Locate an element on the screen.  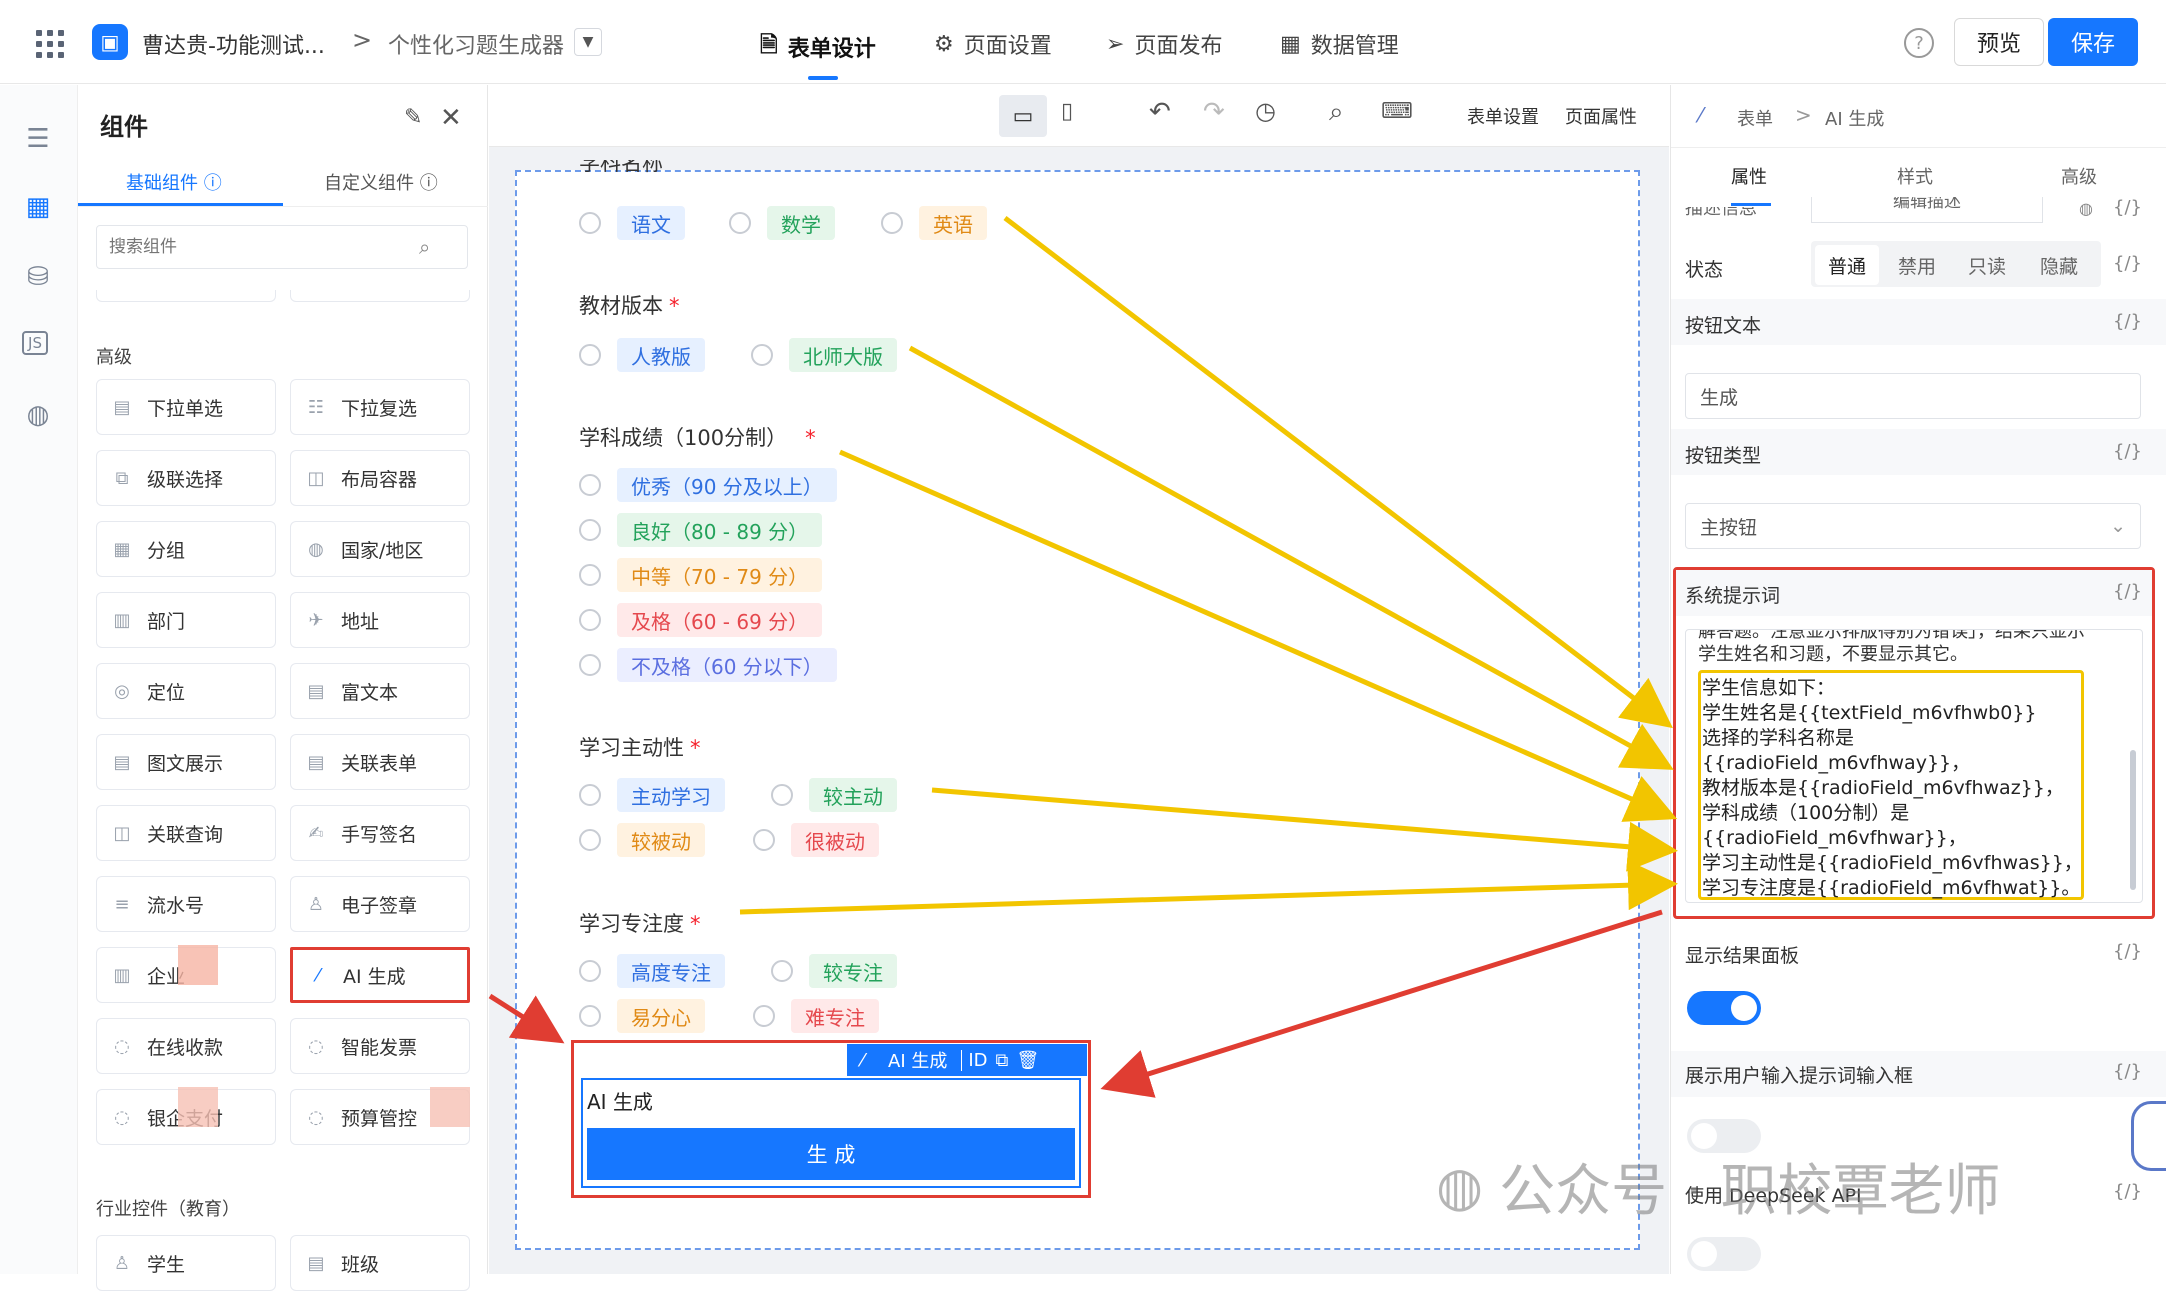
form-settings-link: 表单设置 is located at coordinates (1503, 116).